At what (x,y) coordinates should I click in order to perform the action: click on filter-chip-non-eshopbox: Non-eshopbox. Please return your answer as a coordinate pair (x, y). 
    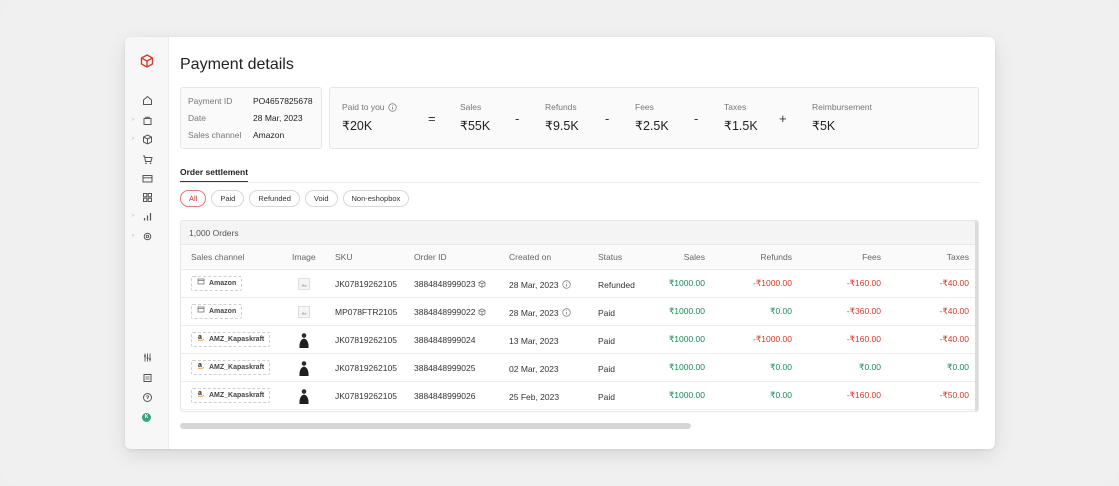
    Looking at the image, I should click on (376, 198).